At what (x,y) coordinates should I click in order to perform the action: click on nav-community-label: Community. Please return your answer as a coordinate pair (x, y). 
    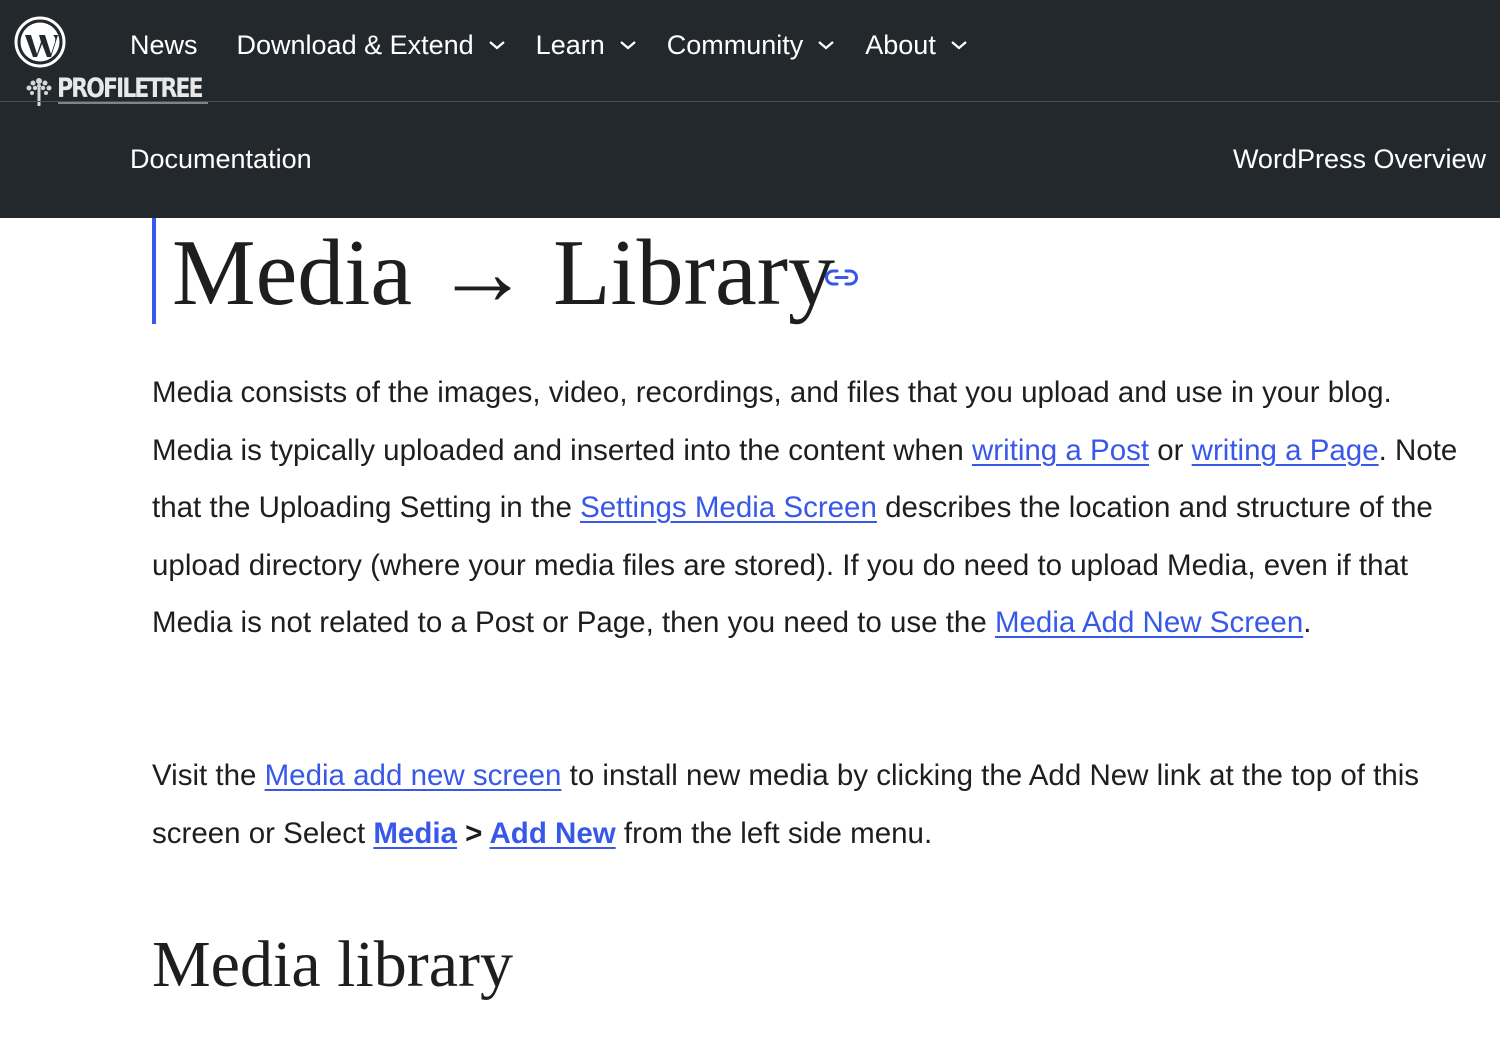
    Looking at the image, I should click on (735, 44).